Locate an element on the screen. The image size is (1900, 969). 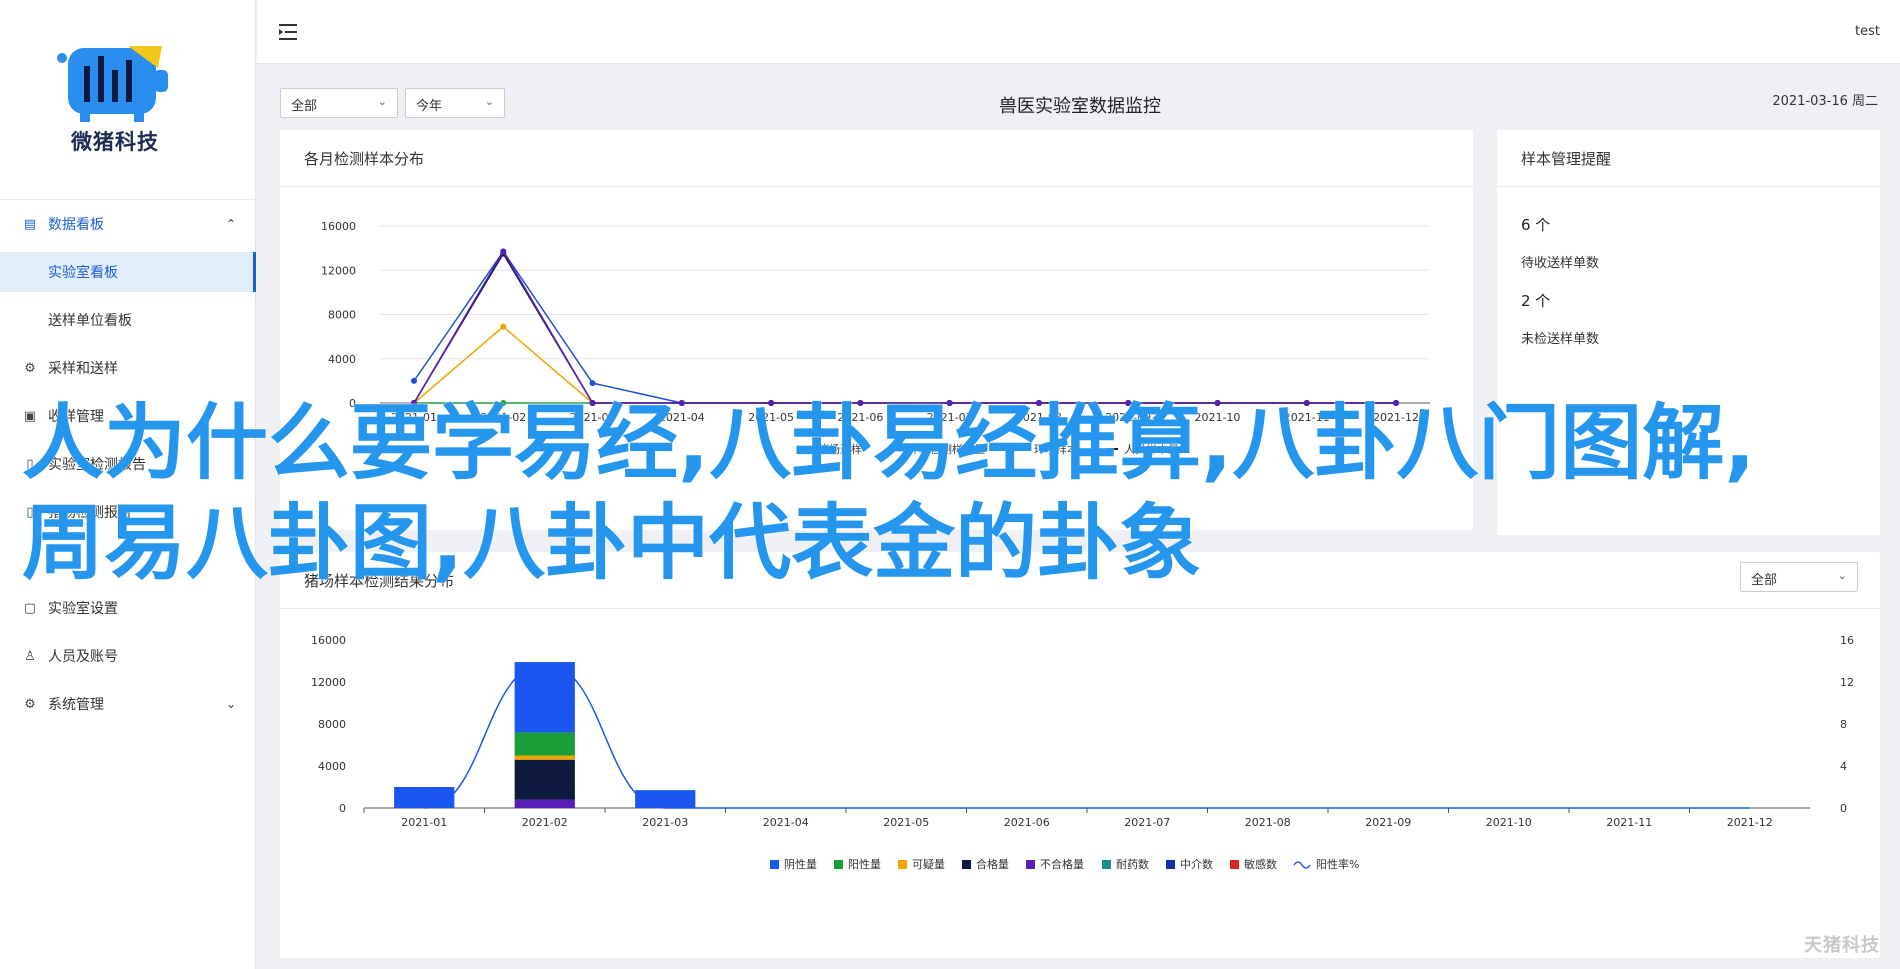
legend-label: 合格量 is located at coordinates (992, 864).